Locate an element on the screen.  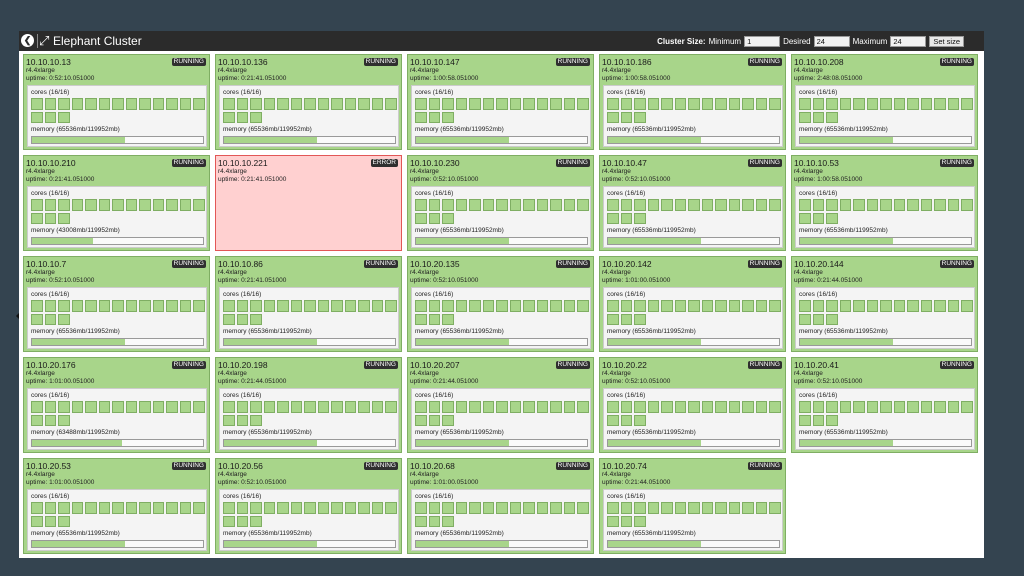
node-uptime: uptime: 0:21:44.051000 is located at coordinates (444, 381).